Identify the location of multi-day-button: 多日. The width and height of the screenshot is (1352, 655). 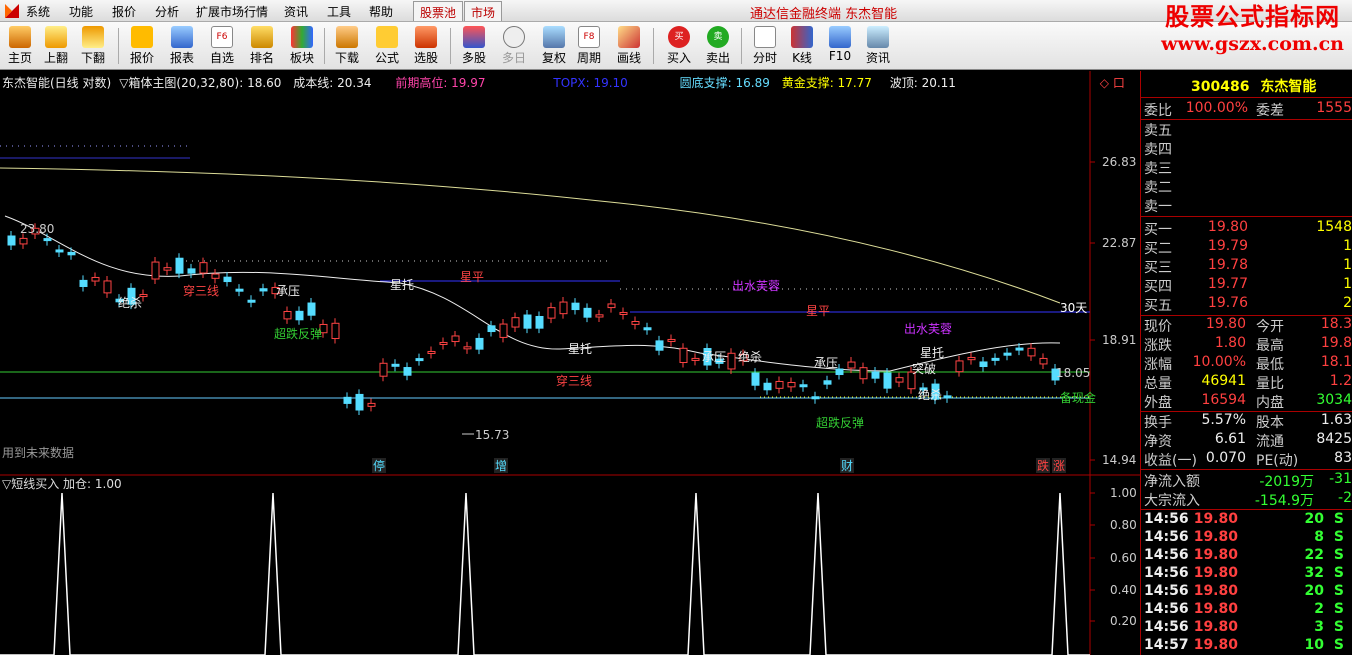
(514, 46).